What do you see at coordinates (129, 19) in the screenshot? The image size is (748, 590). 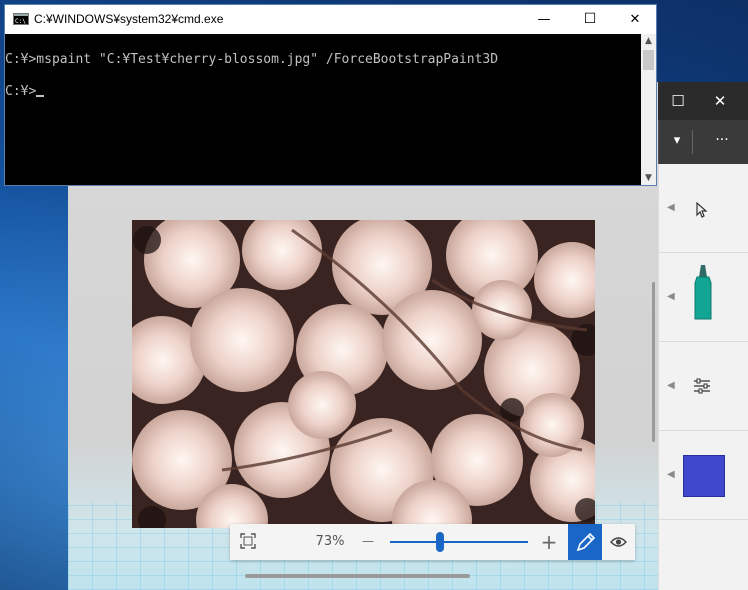 I see `cmd-window-title: C:¥WINDOWS¥system32¥cmd.exe` at bounding box center [129, 19].